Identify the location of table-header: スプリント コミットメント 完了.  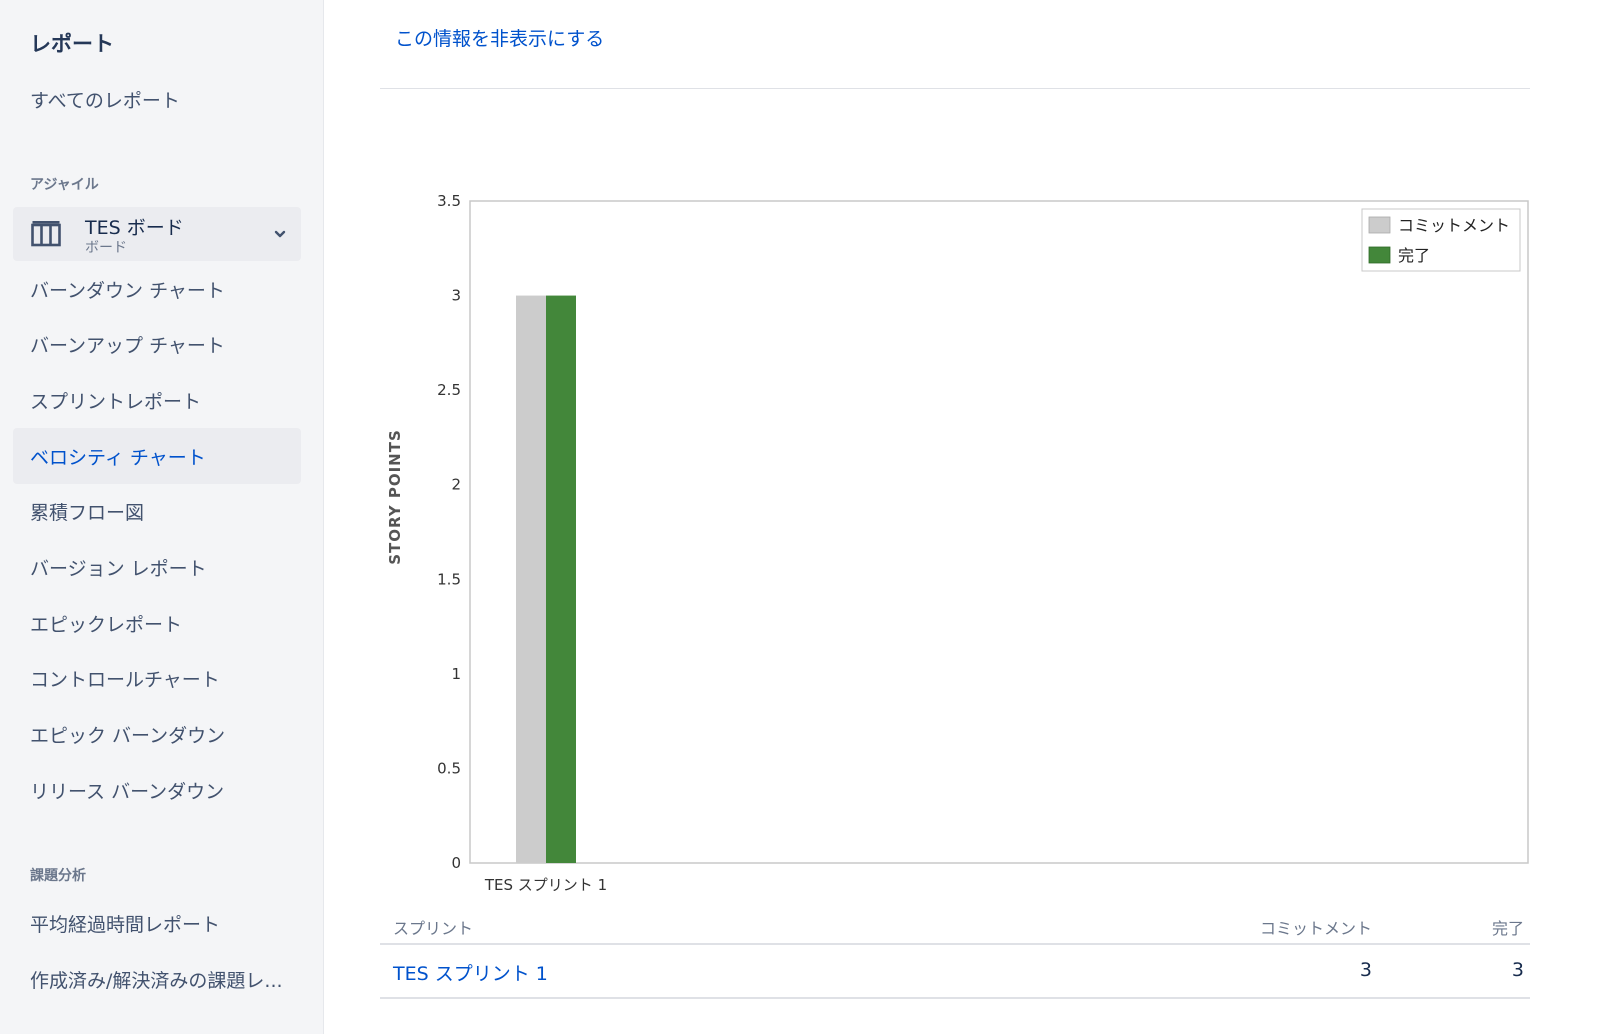
(955, 925).